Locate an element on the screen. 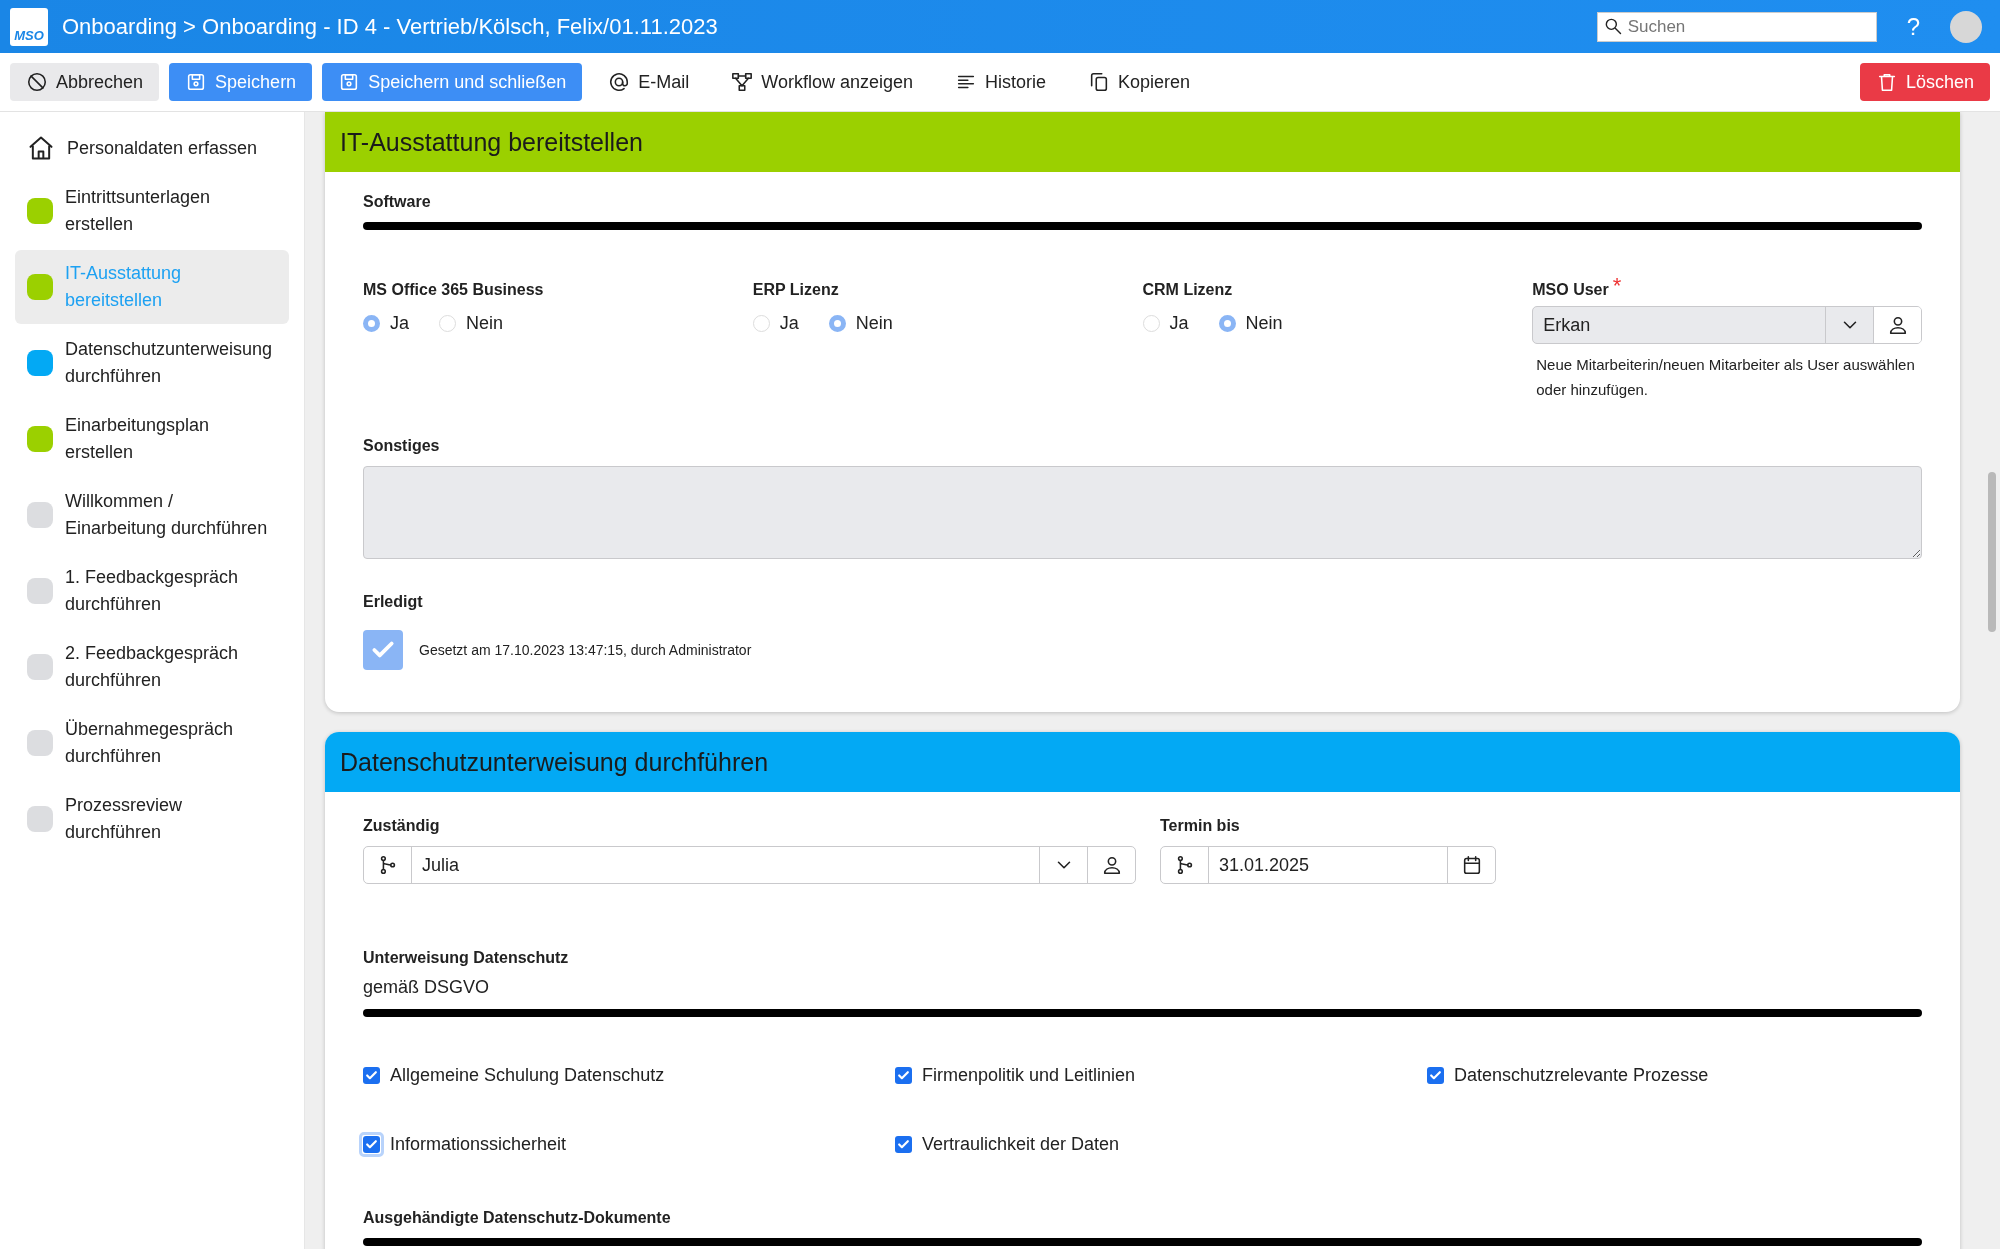  search-field: Suchen is located at coordinates (1736, 26).